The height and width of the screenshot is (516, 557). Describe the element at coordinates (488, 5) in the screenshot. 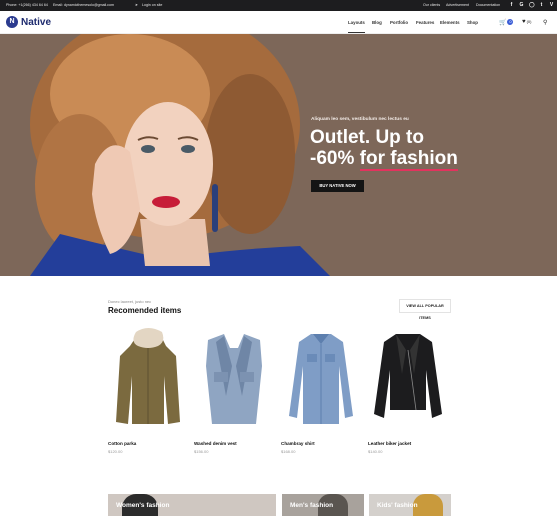

I see `link-documentation: Documentation` at that location.